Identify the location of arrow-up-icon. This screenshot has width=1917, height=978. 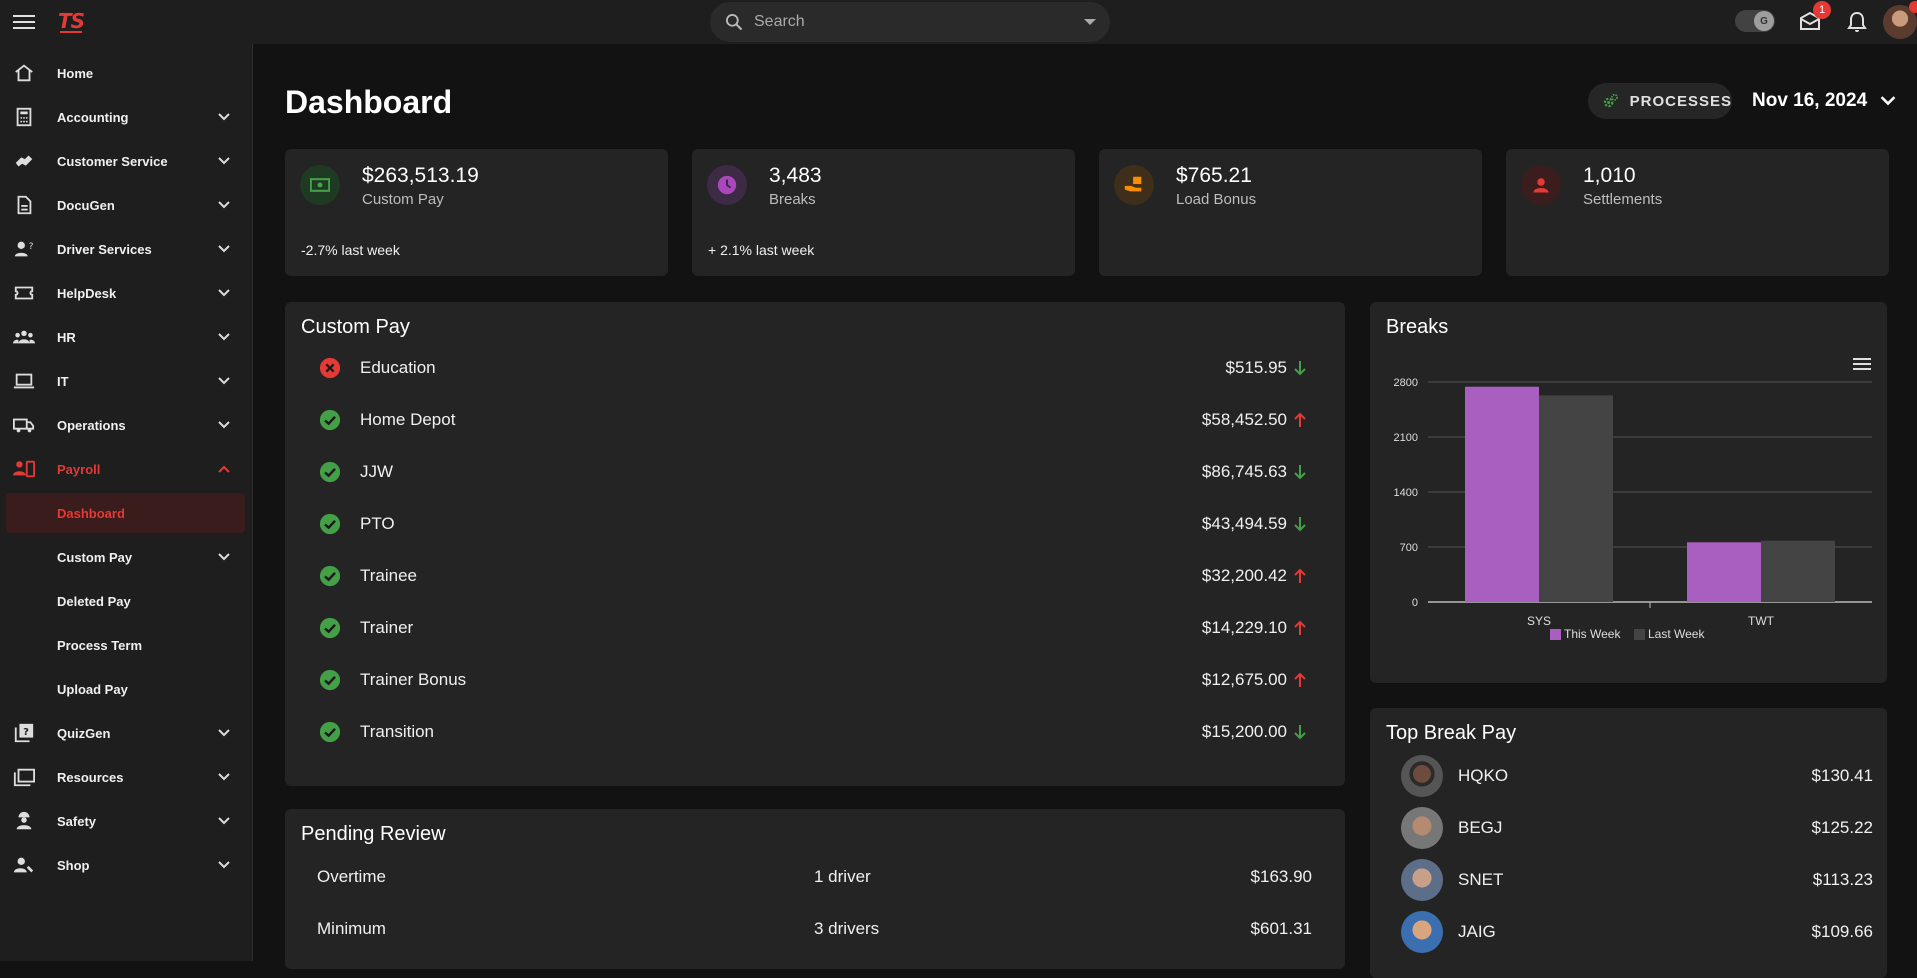
(1300, 420).